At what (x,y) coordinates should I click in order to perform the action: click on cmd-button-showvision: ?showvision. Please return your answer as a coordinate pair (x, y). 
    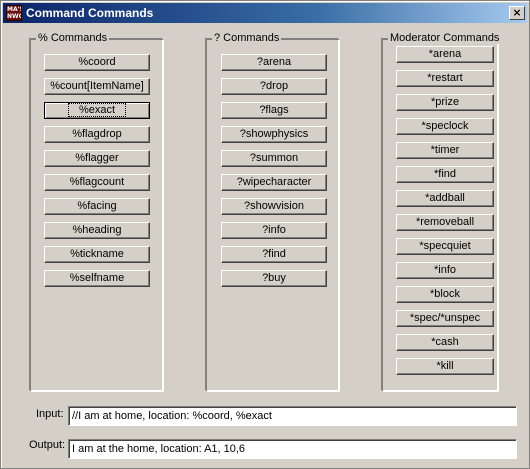
    Looking at the image, I should click on (274, 206).